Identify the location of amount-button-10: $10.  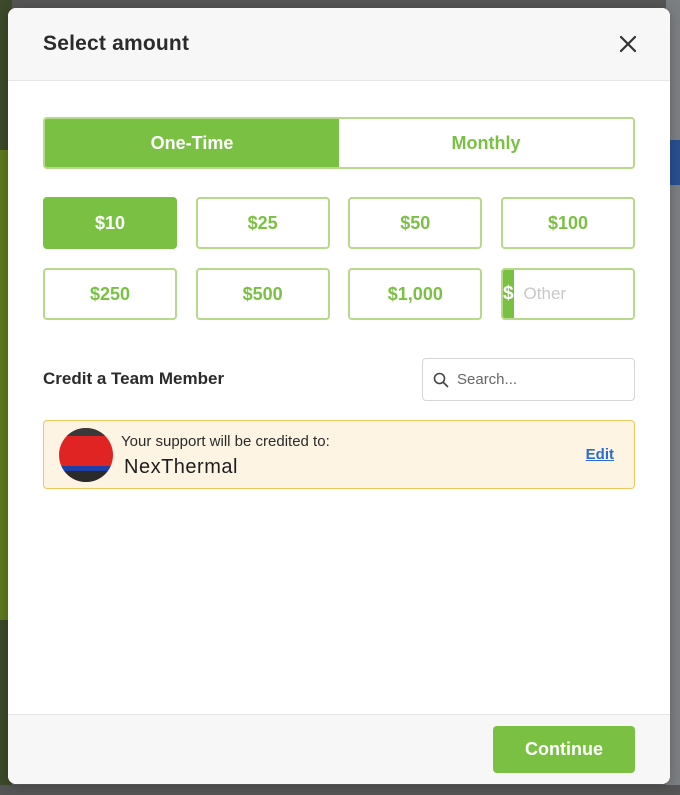
(110, 223).